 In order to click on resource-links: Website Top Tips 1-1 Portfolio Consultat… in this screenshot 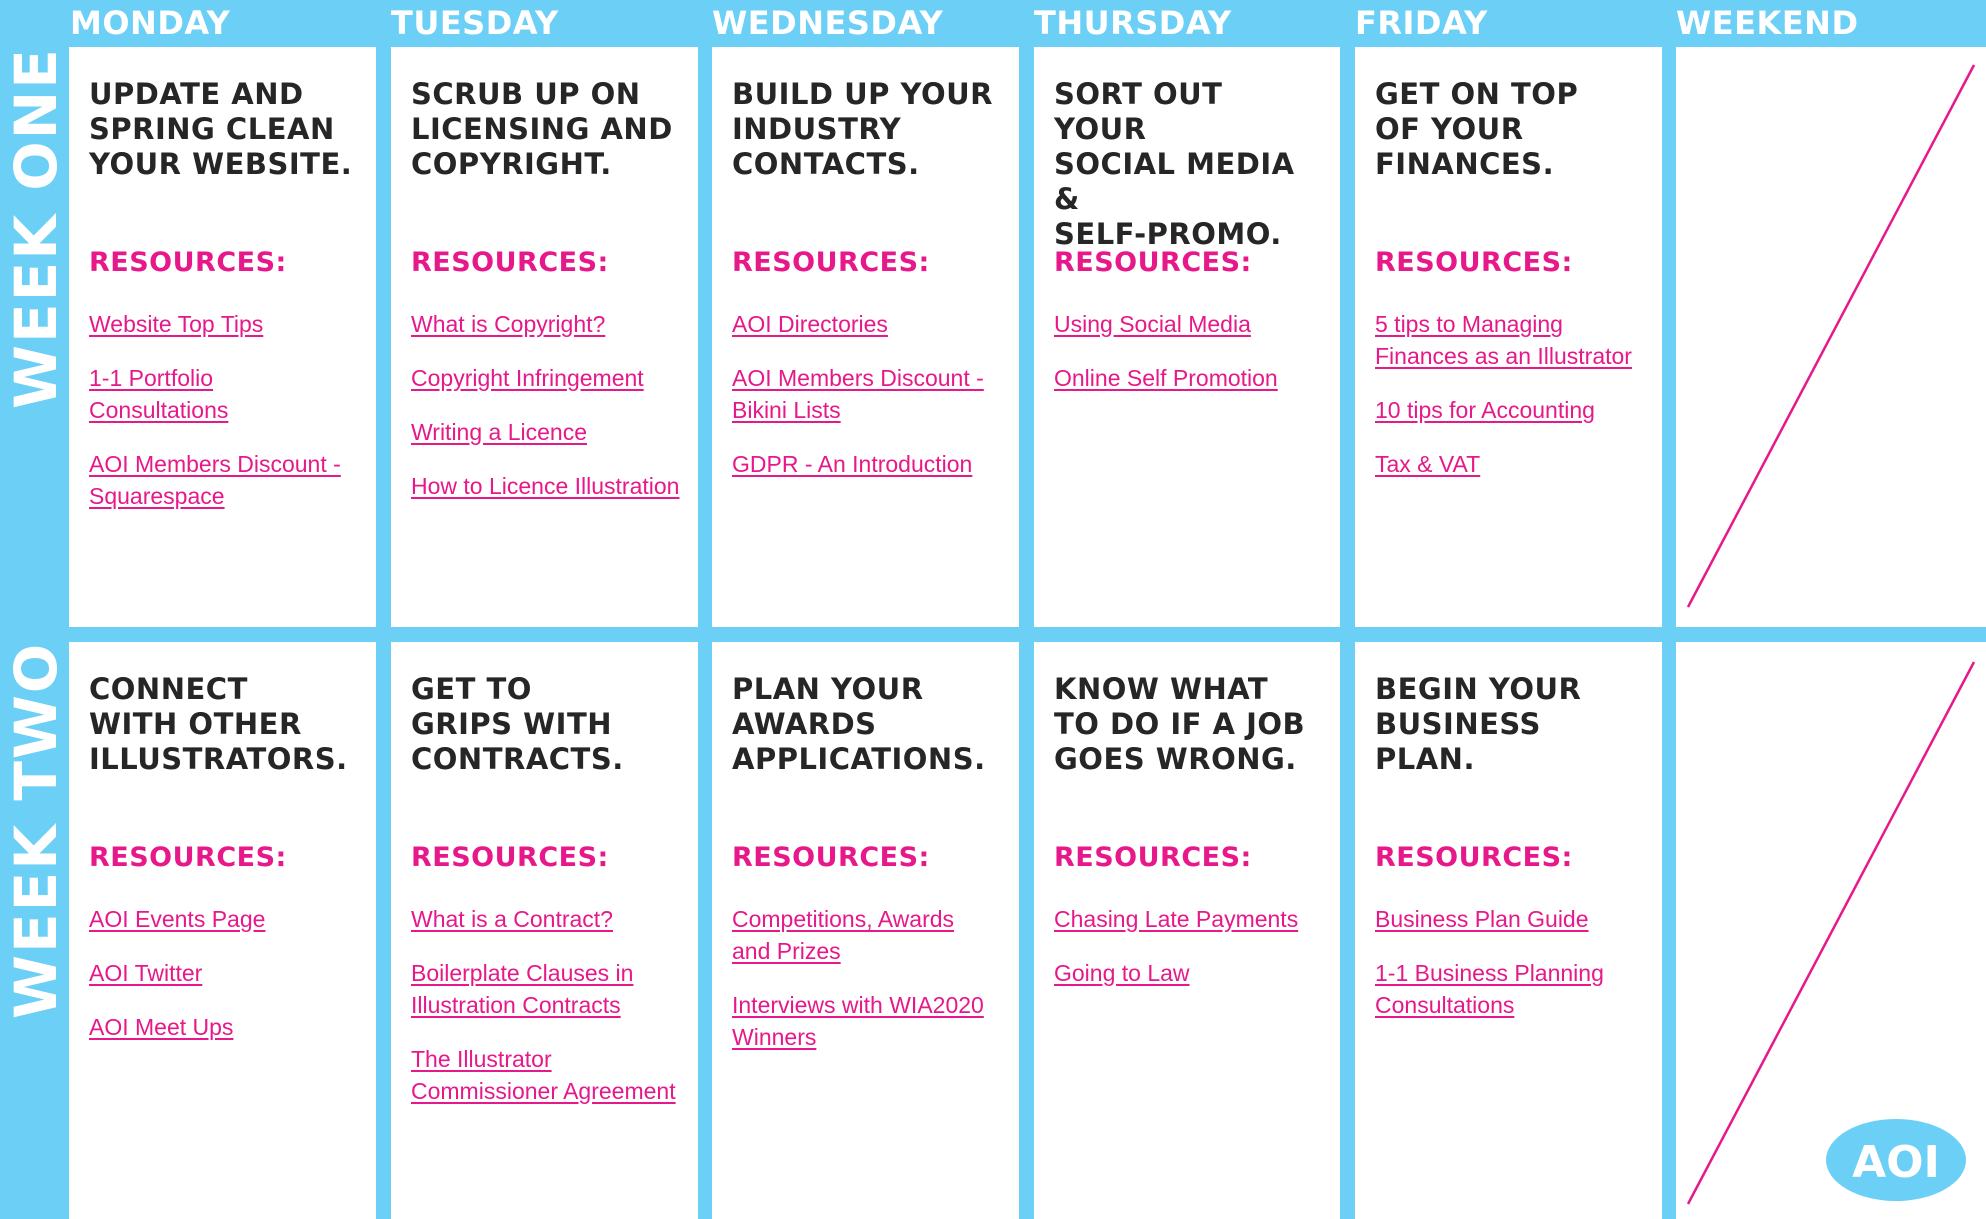, I will do `click(223, 410)`.